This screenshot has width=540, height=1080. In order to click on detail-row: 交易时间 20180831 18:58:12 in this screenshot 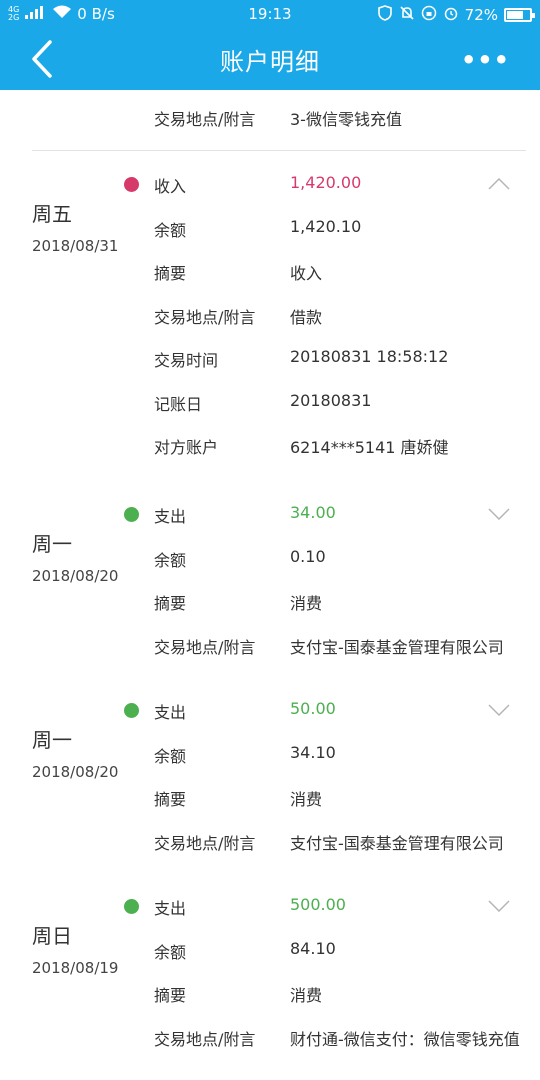, I will do `click(301, 359)`.